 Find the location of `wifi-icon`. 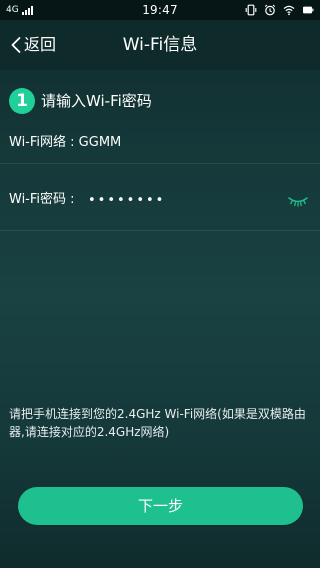

wifi-icon is located at coordinates (289, 10).